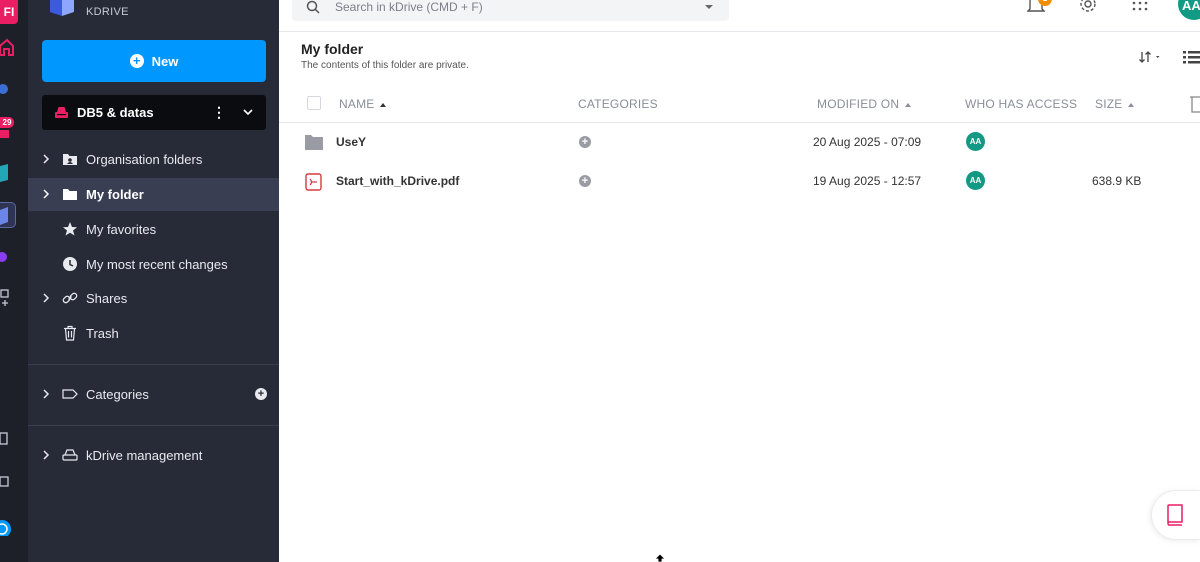 This screenshot has height=562, width=1200. Describe the element at coordinates (7, 137) in the screenshot. I see `calendar-app-icon` at that location.